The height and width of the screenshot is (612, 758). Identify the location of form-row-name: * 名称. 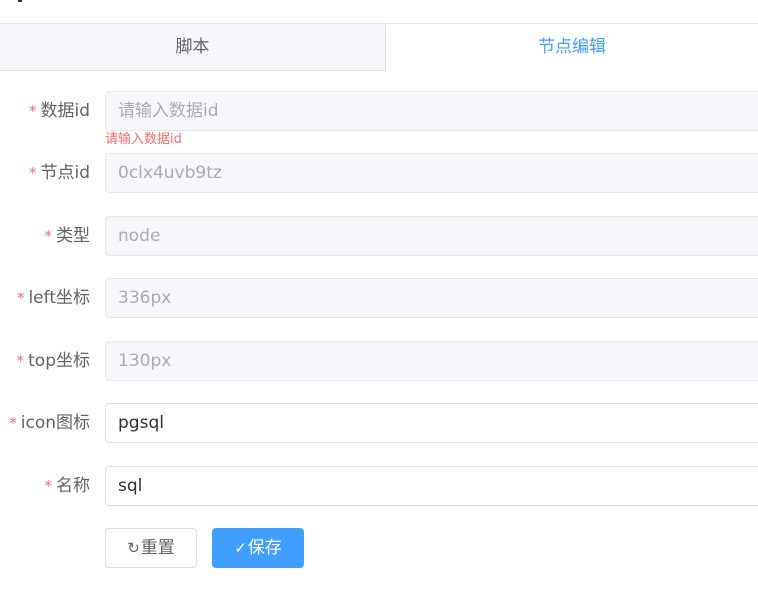
(379, 486).